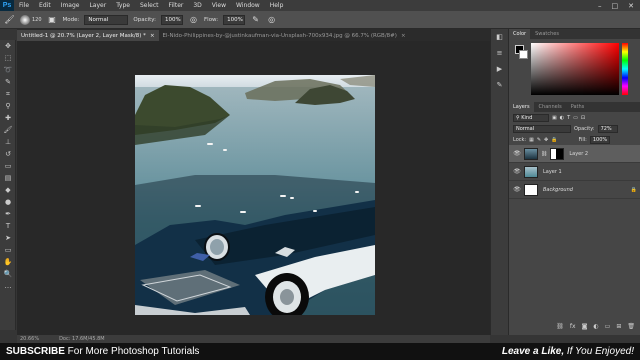 The height and width of the screenshot is (360, 640). I want to click on zoom-tool-icon: 🔍, so click(8, 274).